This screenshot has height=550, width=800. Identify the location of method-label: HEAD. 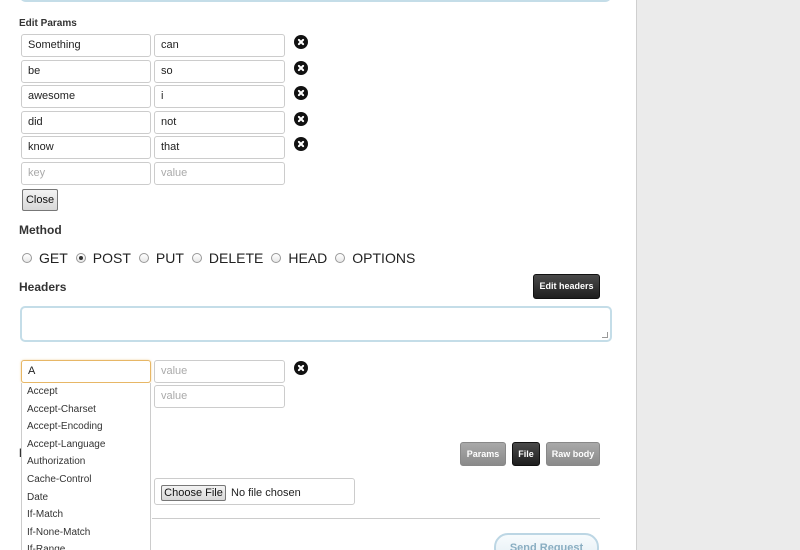
(308, 258).